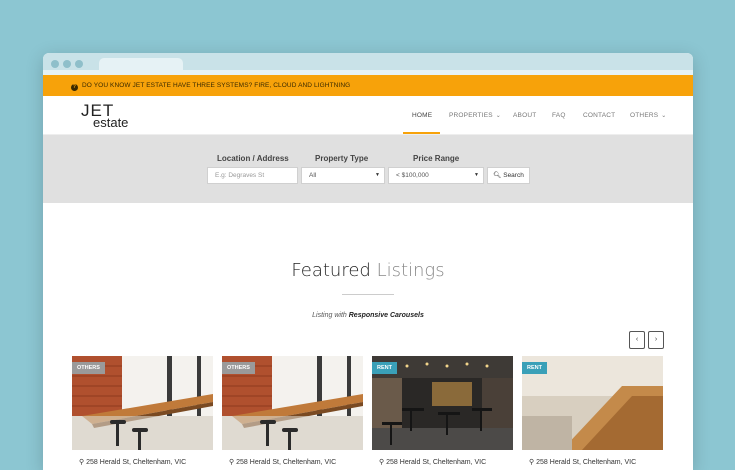 This screenshot has height=470, width=735. I want to click on property-type-value: All, so click(313, 175).